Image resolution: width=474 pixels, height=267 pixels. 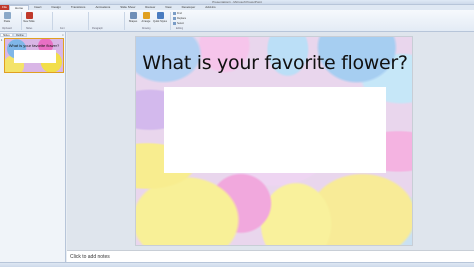 I want to click on slide-thumbnail: What is your favorite flower?, so click(x=34, y=55).